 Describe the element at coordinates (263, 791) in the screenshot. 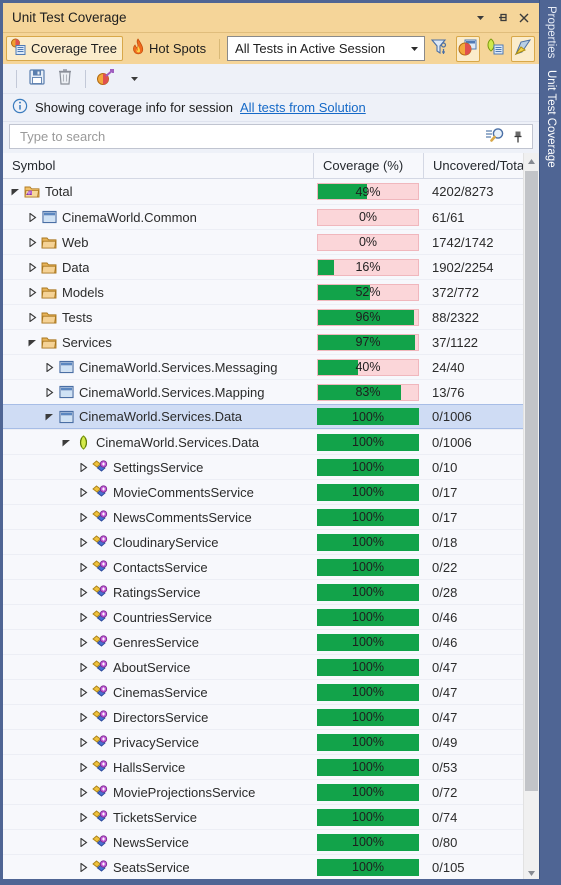

I see `table-row: MovieProjectionsService 100% 0/72` at that location.